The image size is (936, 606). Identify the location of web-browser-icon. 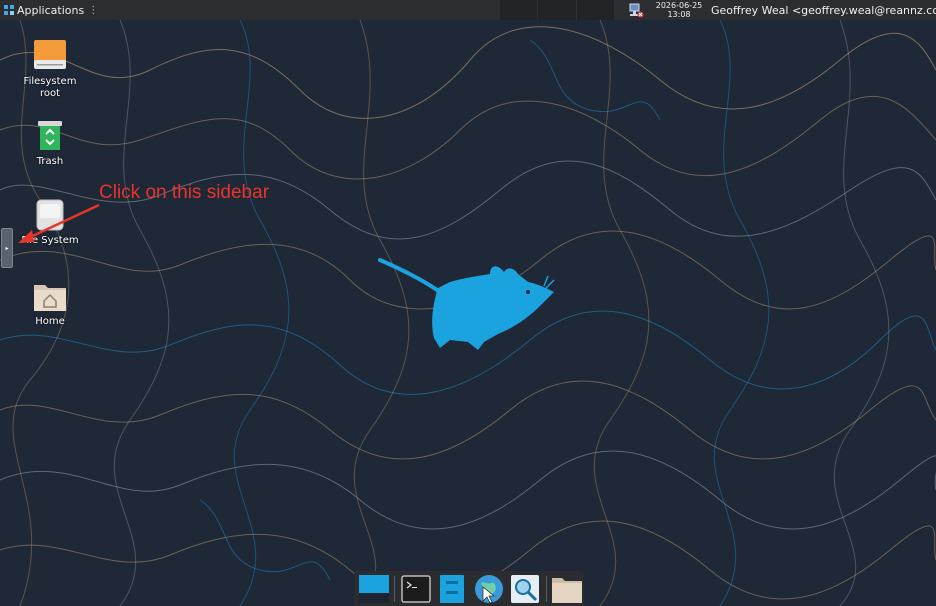
(488, 589).